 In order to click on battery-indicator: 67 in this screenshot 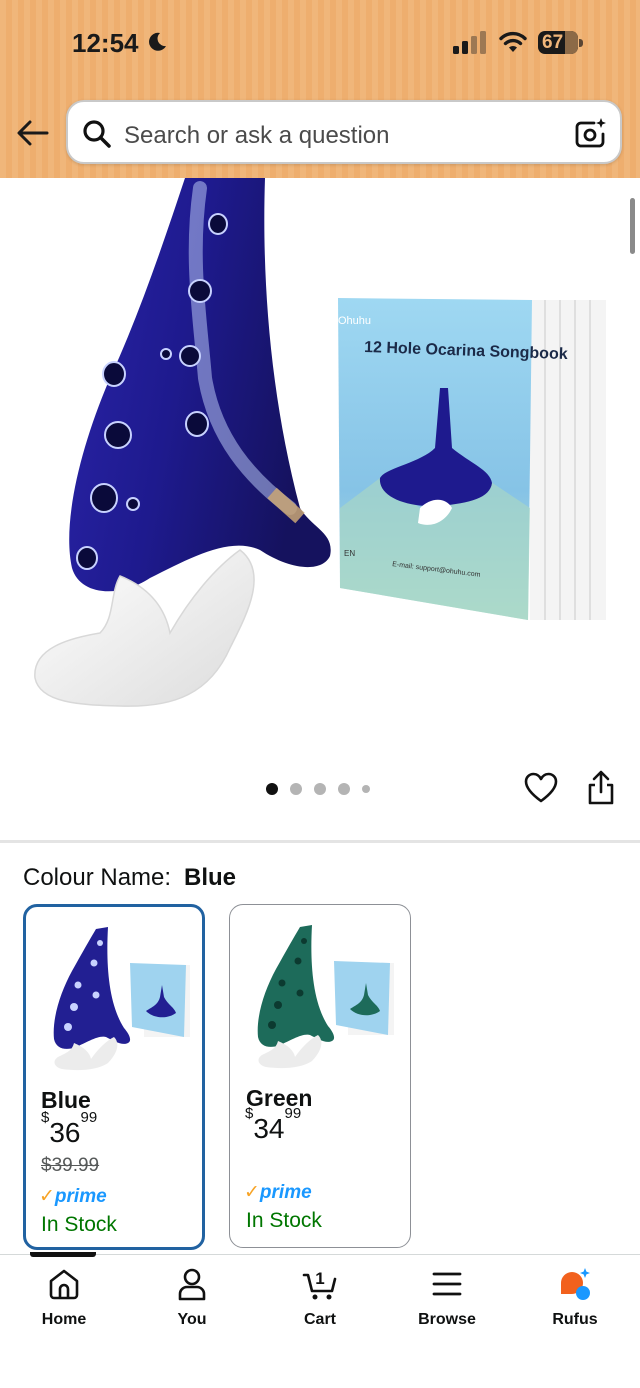, I will do `click(561, 42)`.